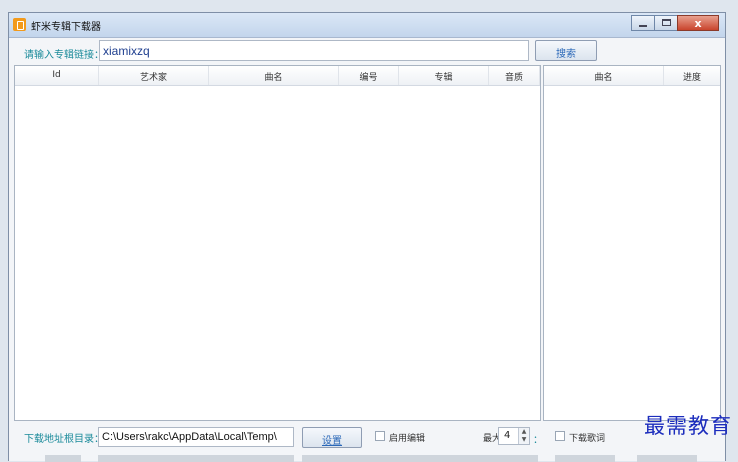 The height and width of the screenshot is (462, 738). I want to click on download-path-input: C:\Users\rakc\AppData\Local\Temp\, so click(196, 437).